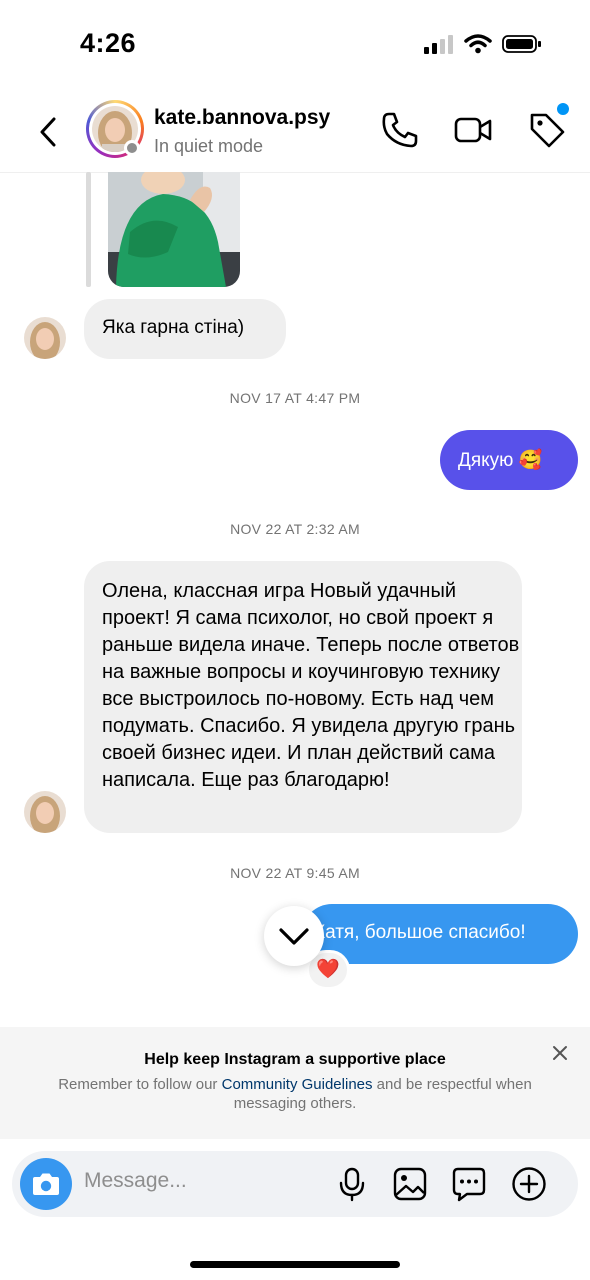 The image size is (590, 1280). I want to click on incoming-message: Яка гарна стіна), so click(185, 329).